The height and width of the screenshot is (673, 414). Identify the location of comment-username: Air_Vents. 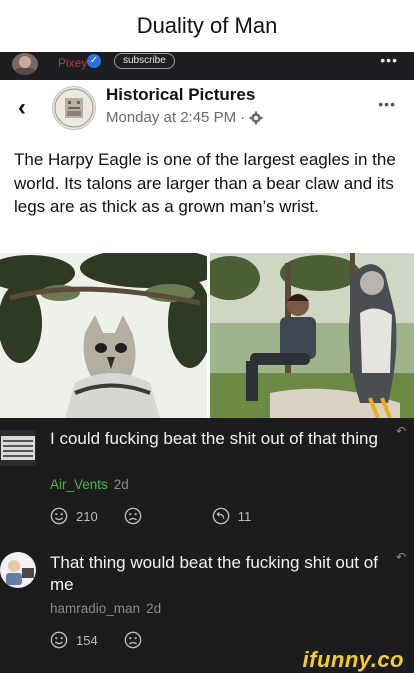
(79, 484).